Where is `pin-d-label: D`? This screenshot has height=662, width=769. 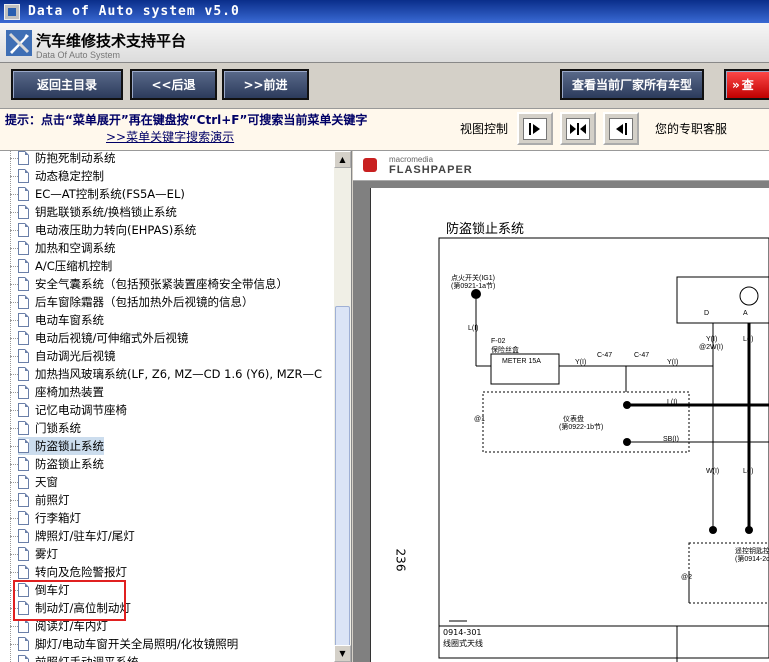
pin-d-label: D is located at coordinates (707, 313).